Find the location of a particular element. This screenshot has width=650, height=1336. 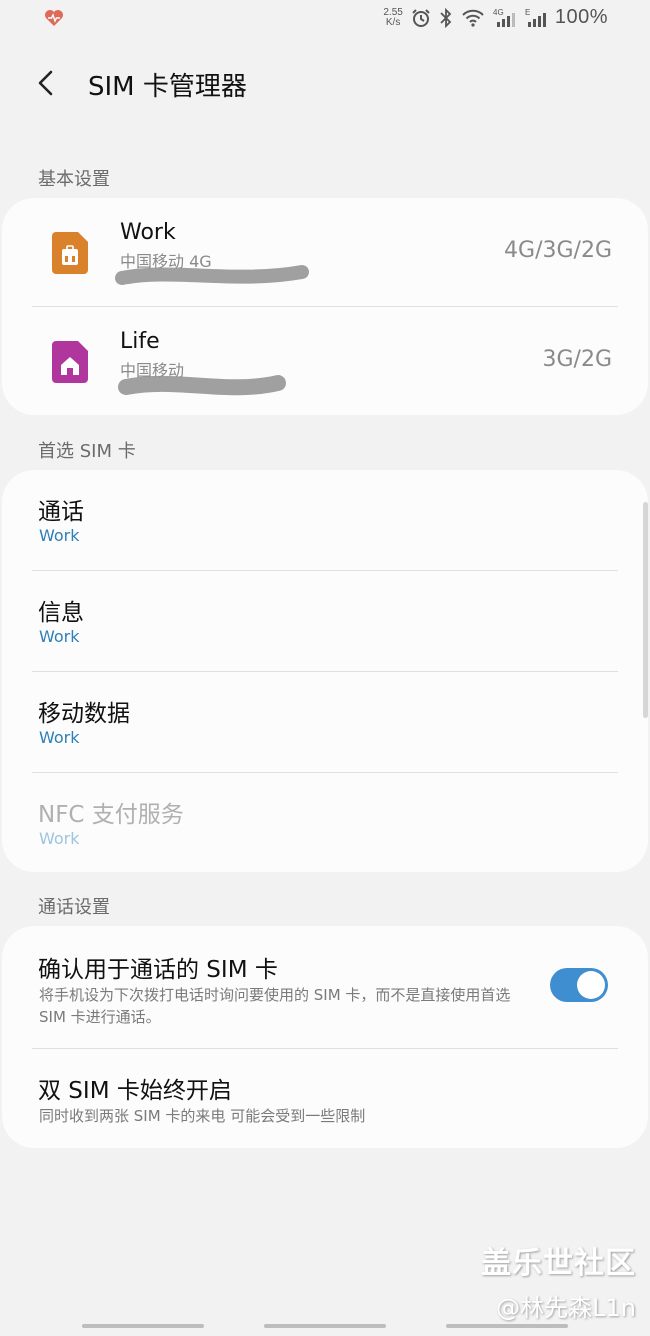

nav-bar-right is located at coordinates (507, 1326).